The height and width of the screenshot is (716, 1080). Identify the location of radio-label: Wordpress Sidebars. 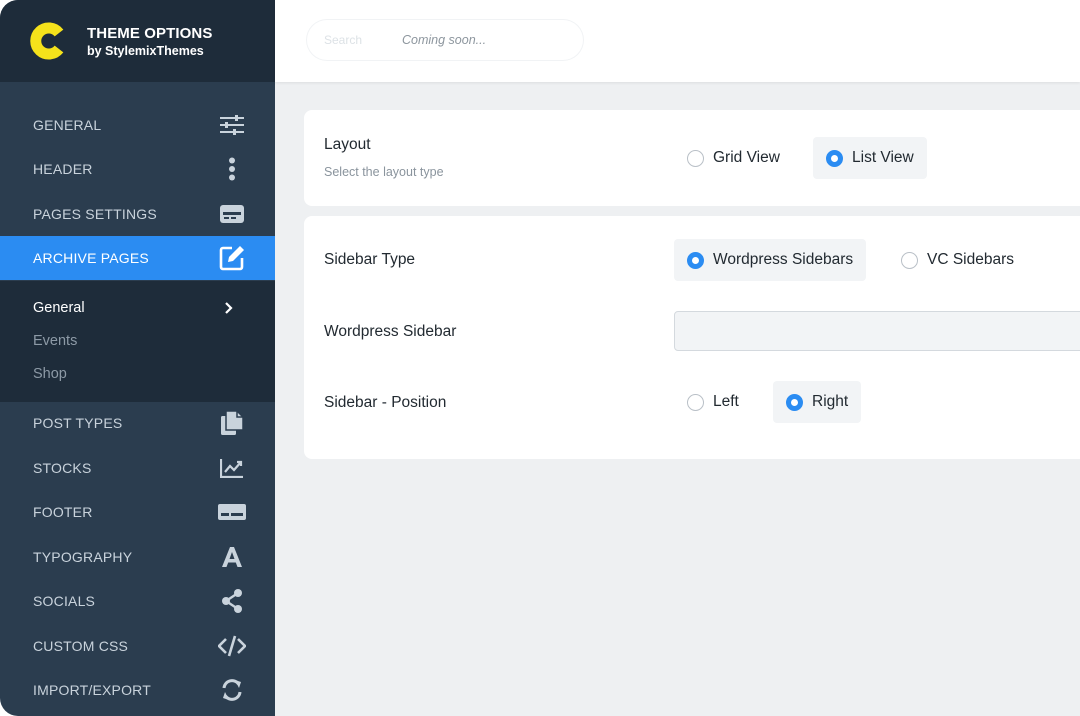
(783, 259).